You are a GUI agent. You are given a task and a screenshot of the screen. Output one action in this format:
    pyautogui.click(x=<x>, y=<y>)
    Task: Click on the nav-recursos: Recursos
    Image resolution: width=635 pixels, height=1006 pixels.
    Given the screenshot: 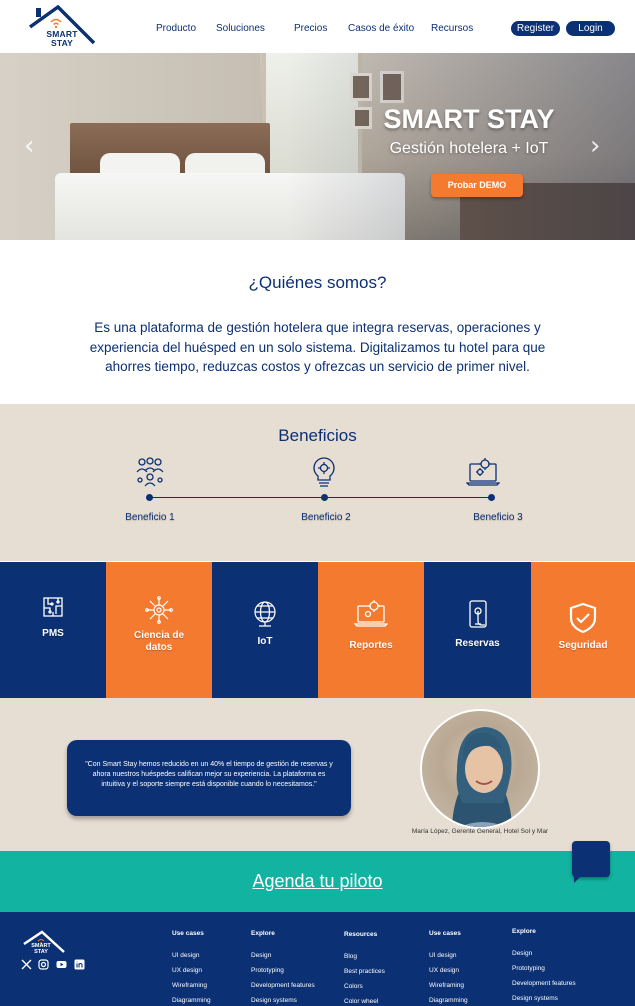 What is the action you would take?
    pyautogui.click(x=452, y=28)
    